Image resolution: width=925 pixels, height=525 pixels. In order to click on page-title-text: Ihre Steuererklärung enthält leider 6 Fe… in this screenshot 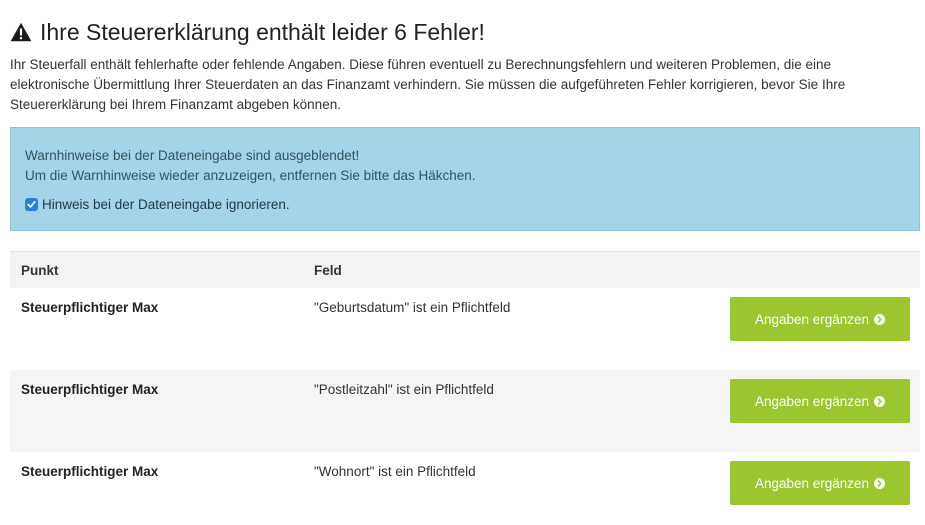, I will do `click(262, 31)`.